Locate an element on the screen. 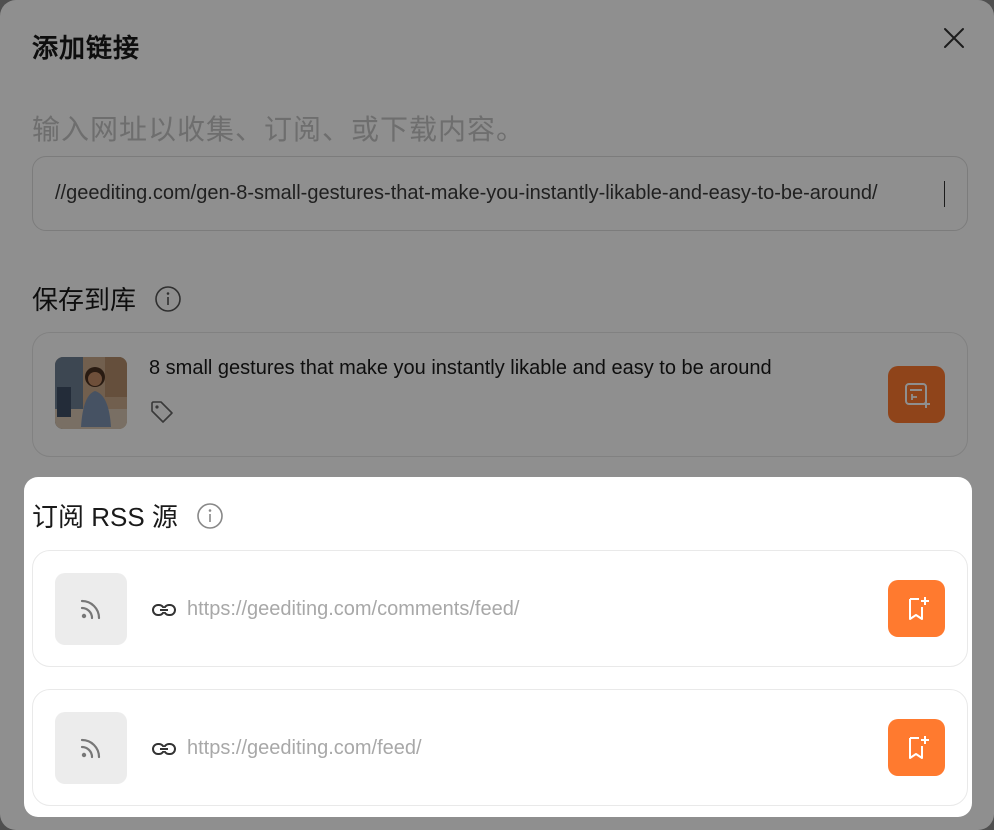 This screenshot has width=994, height=830. rss-section-title: 订阅 RSS 源 is located at coordinates (105, 517).